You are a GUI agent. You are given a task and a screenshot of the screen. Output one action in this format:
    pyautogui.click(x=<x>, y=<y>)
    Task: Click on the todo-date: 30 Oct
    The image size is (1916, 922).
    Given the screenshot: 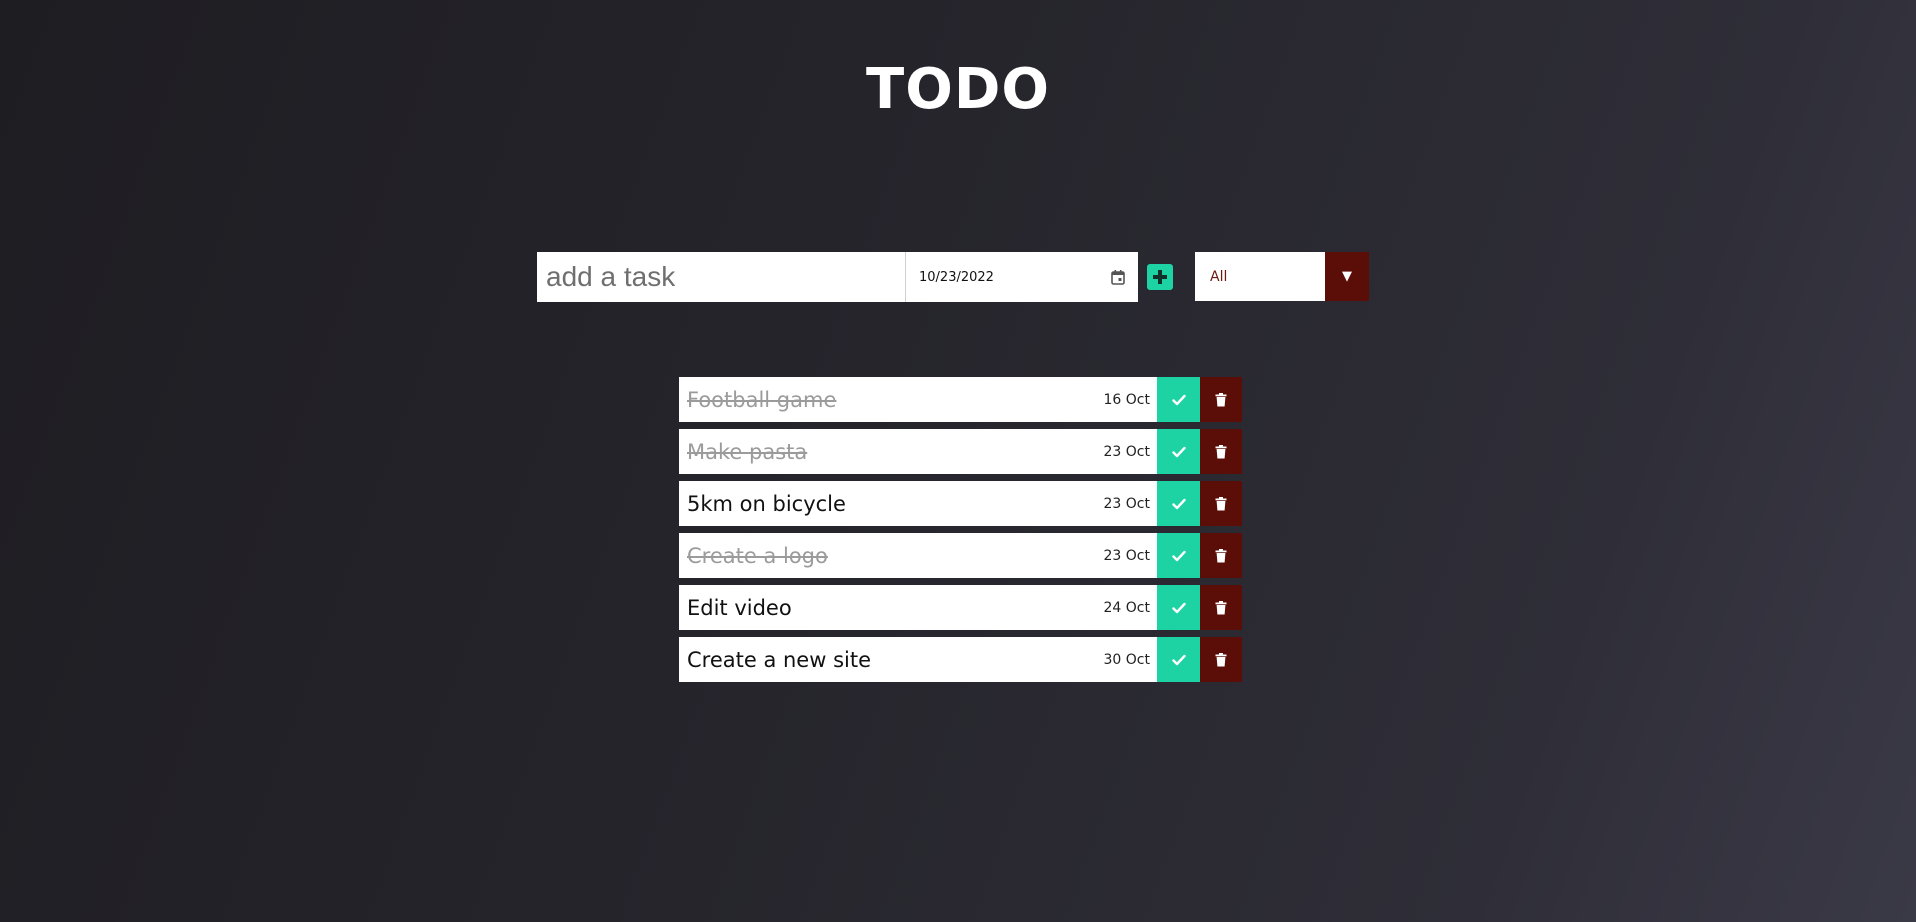 What is the action you would take?
    pyautogui.click(x=1126, y=659)
    